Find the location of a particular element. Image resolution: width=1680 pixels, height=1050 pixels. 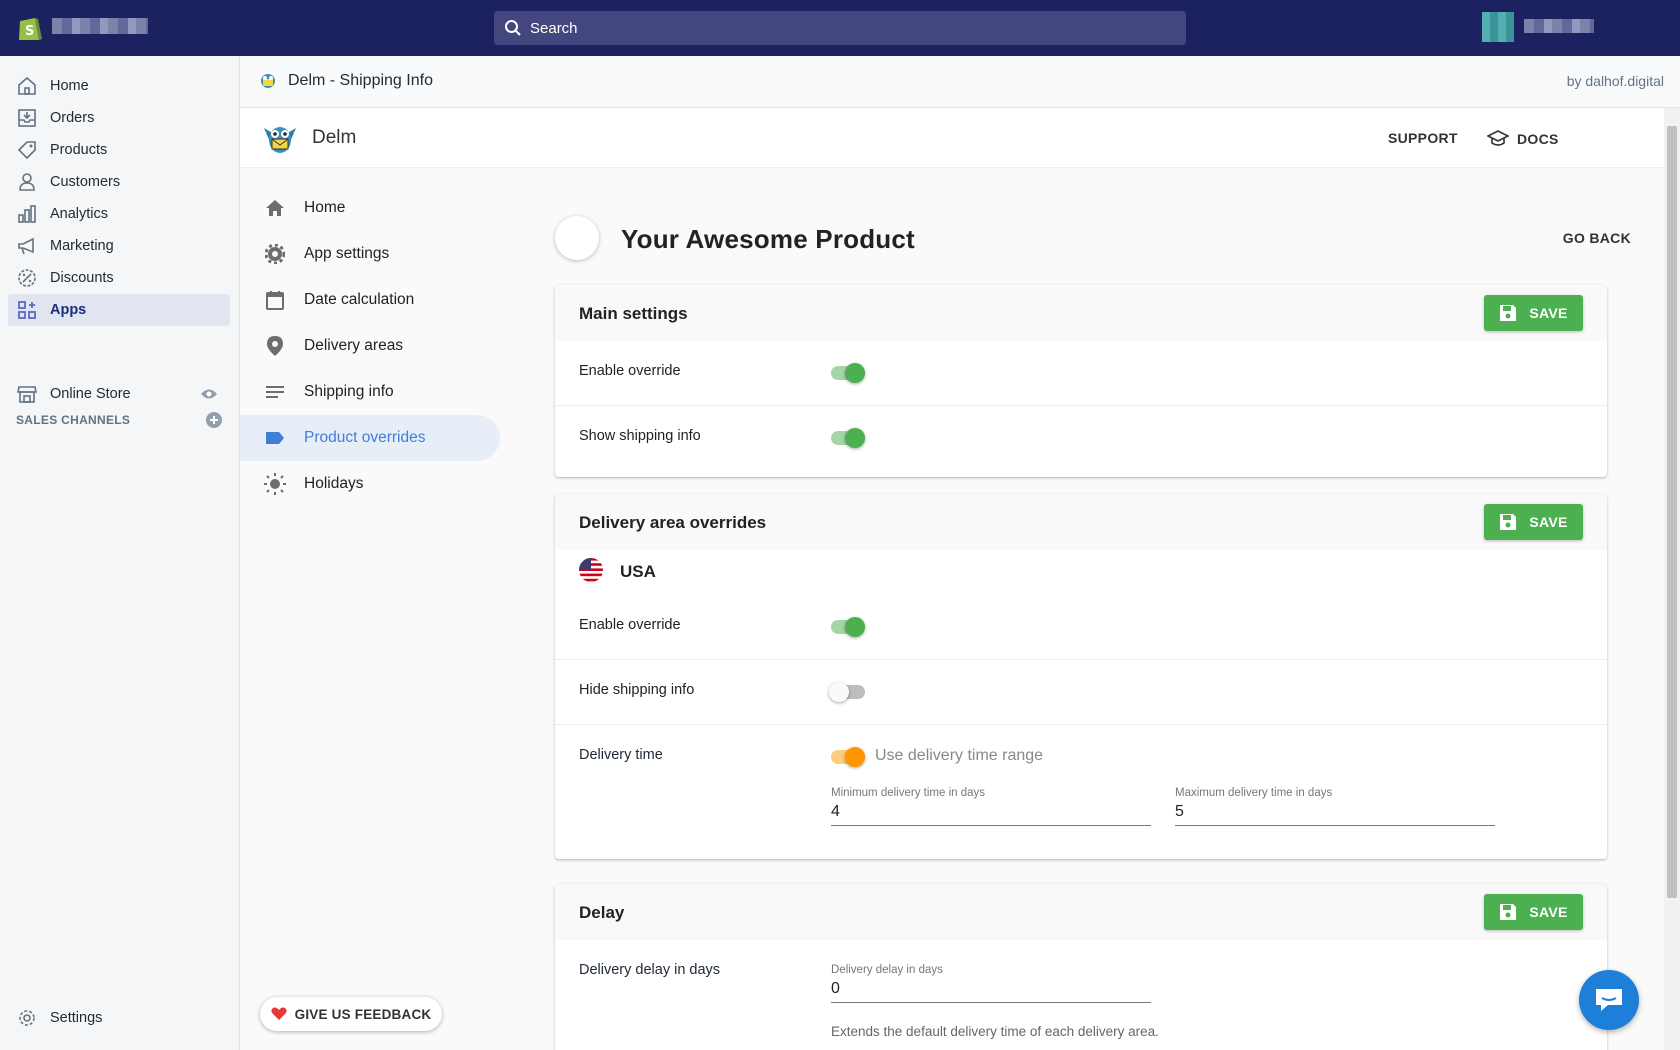

menu-date-calculation: Date calculation is located at coordinates (370, 300).